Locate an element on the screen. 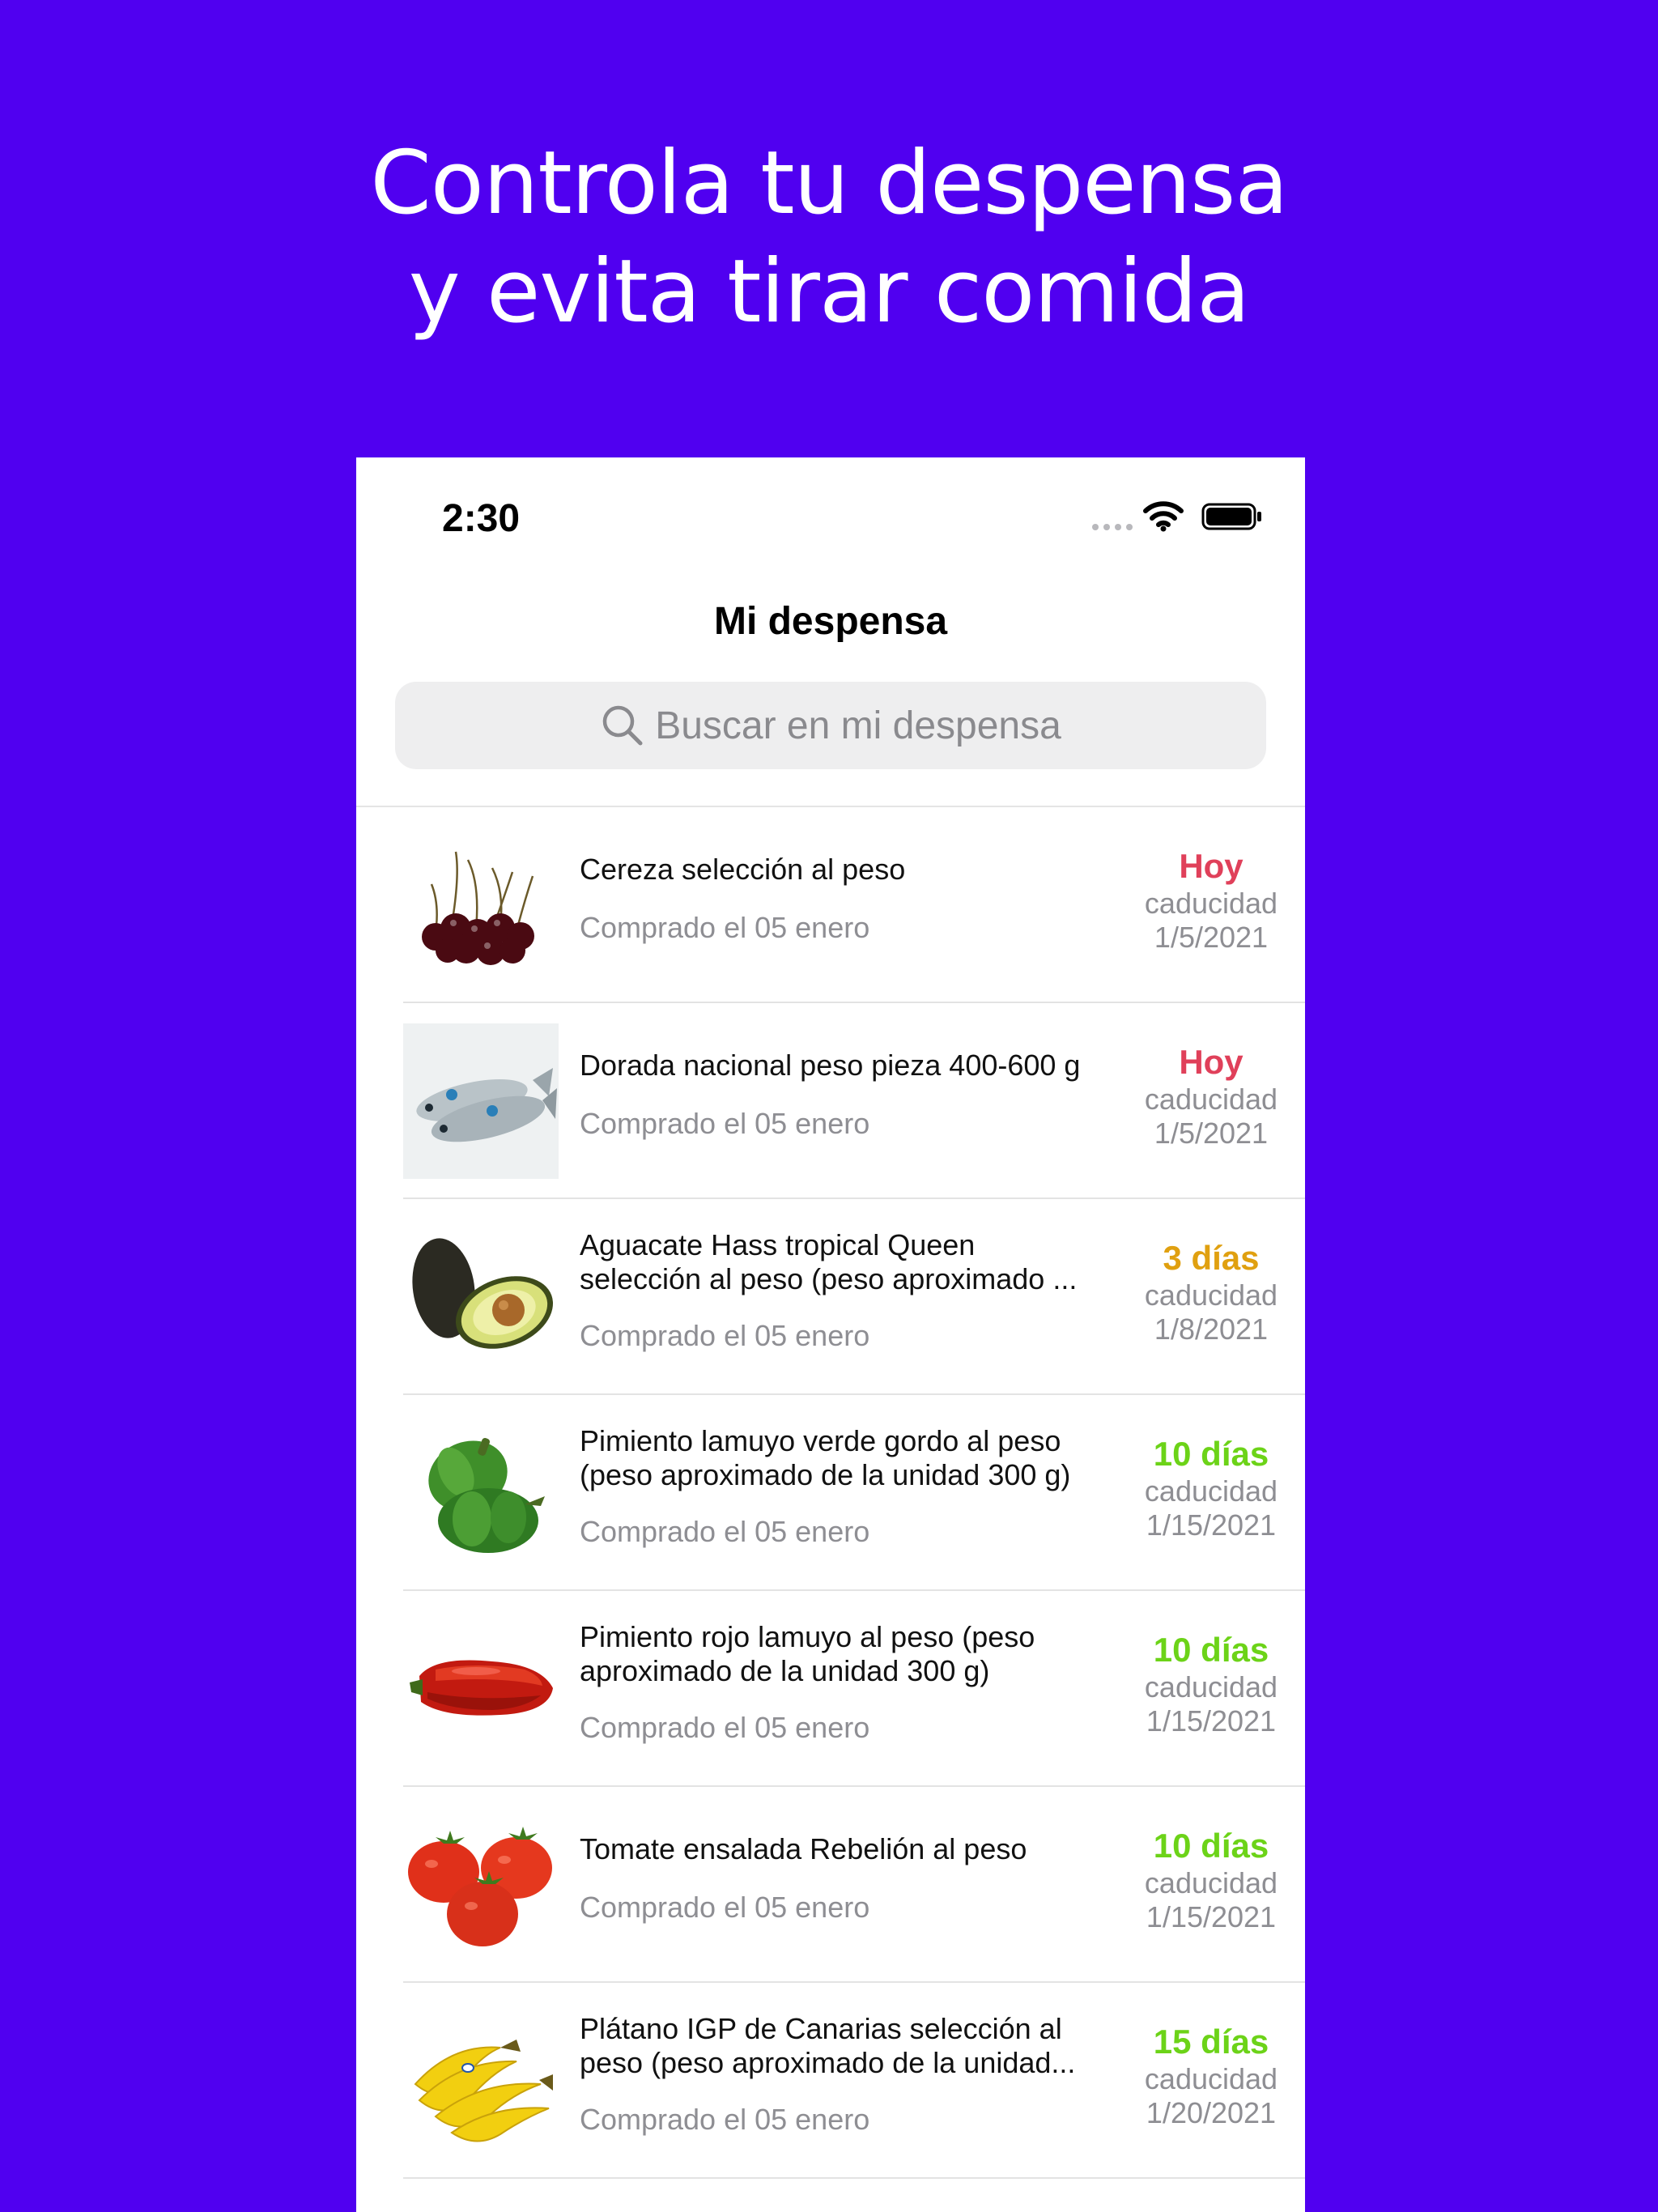 This screenshot has width=1658, height=2212. red-pepper-image is located at coordinates (481, 1689).